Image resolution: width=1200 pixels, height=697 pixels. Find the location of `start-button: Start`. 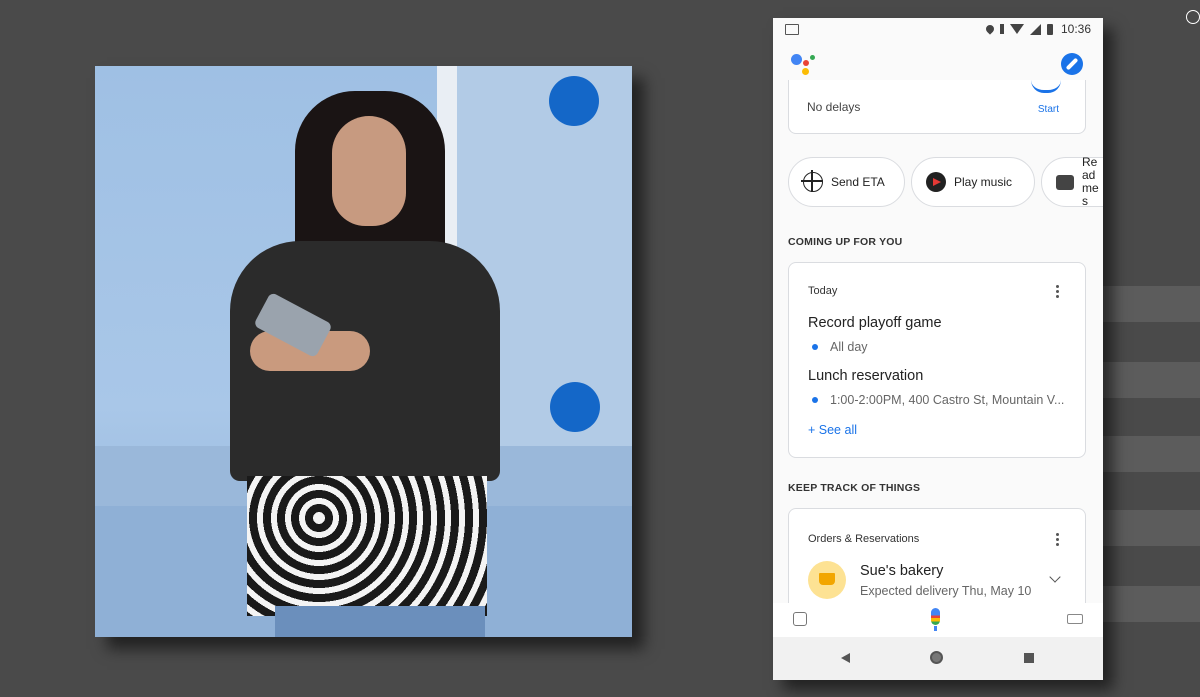

start-button: Start is located at coordinates (1048, 109).